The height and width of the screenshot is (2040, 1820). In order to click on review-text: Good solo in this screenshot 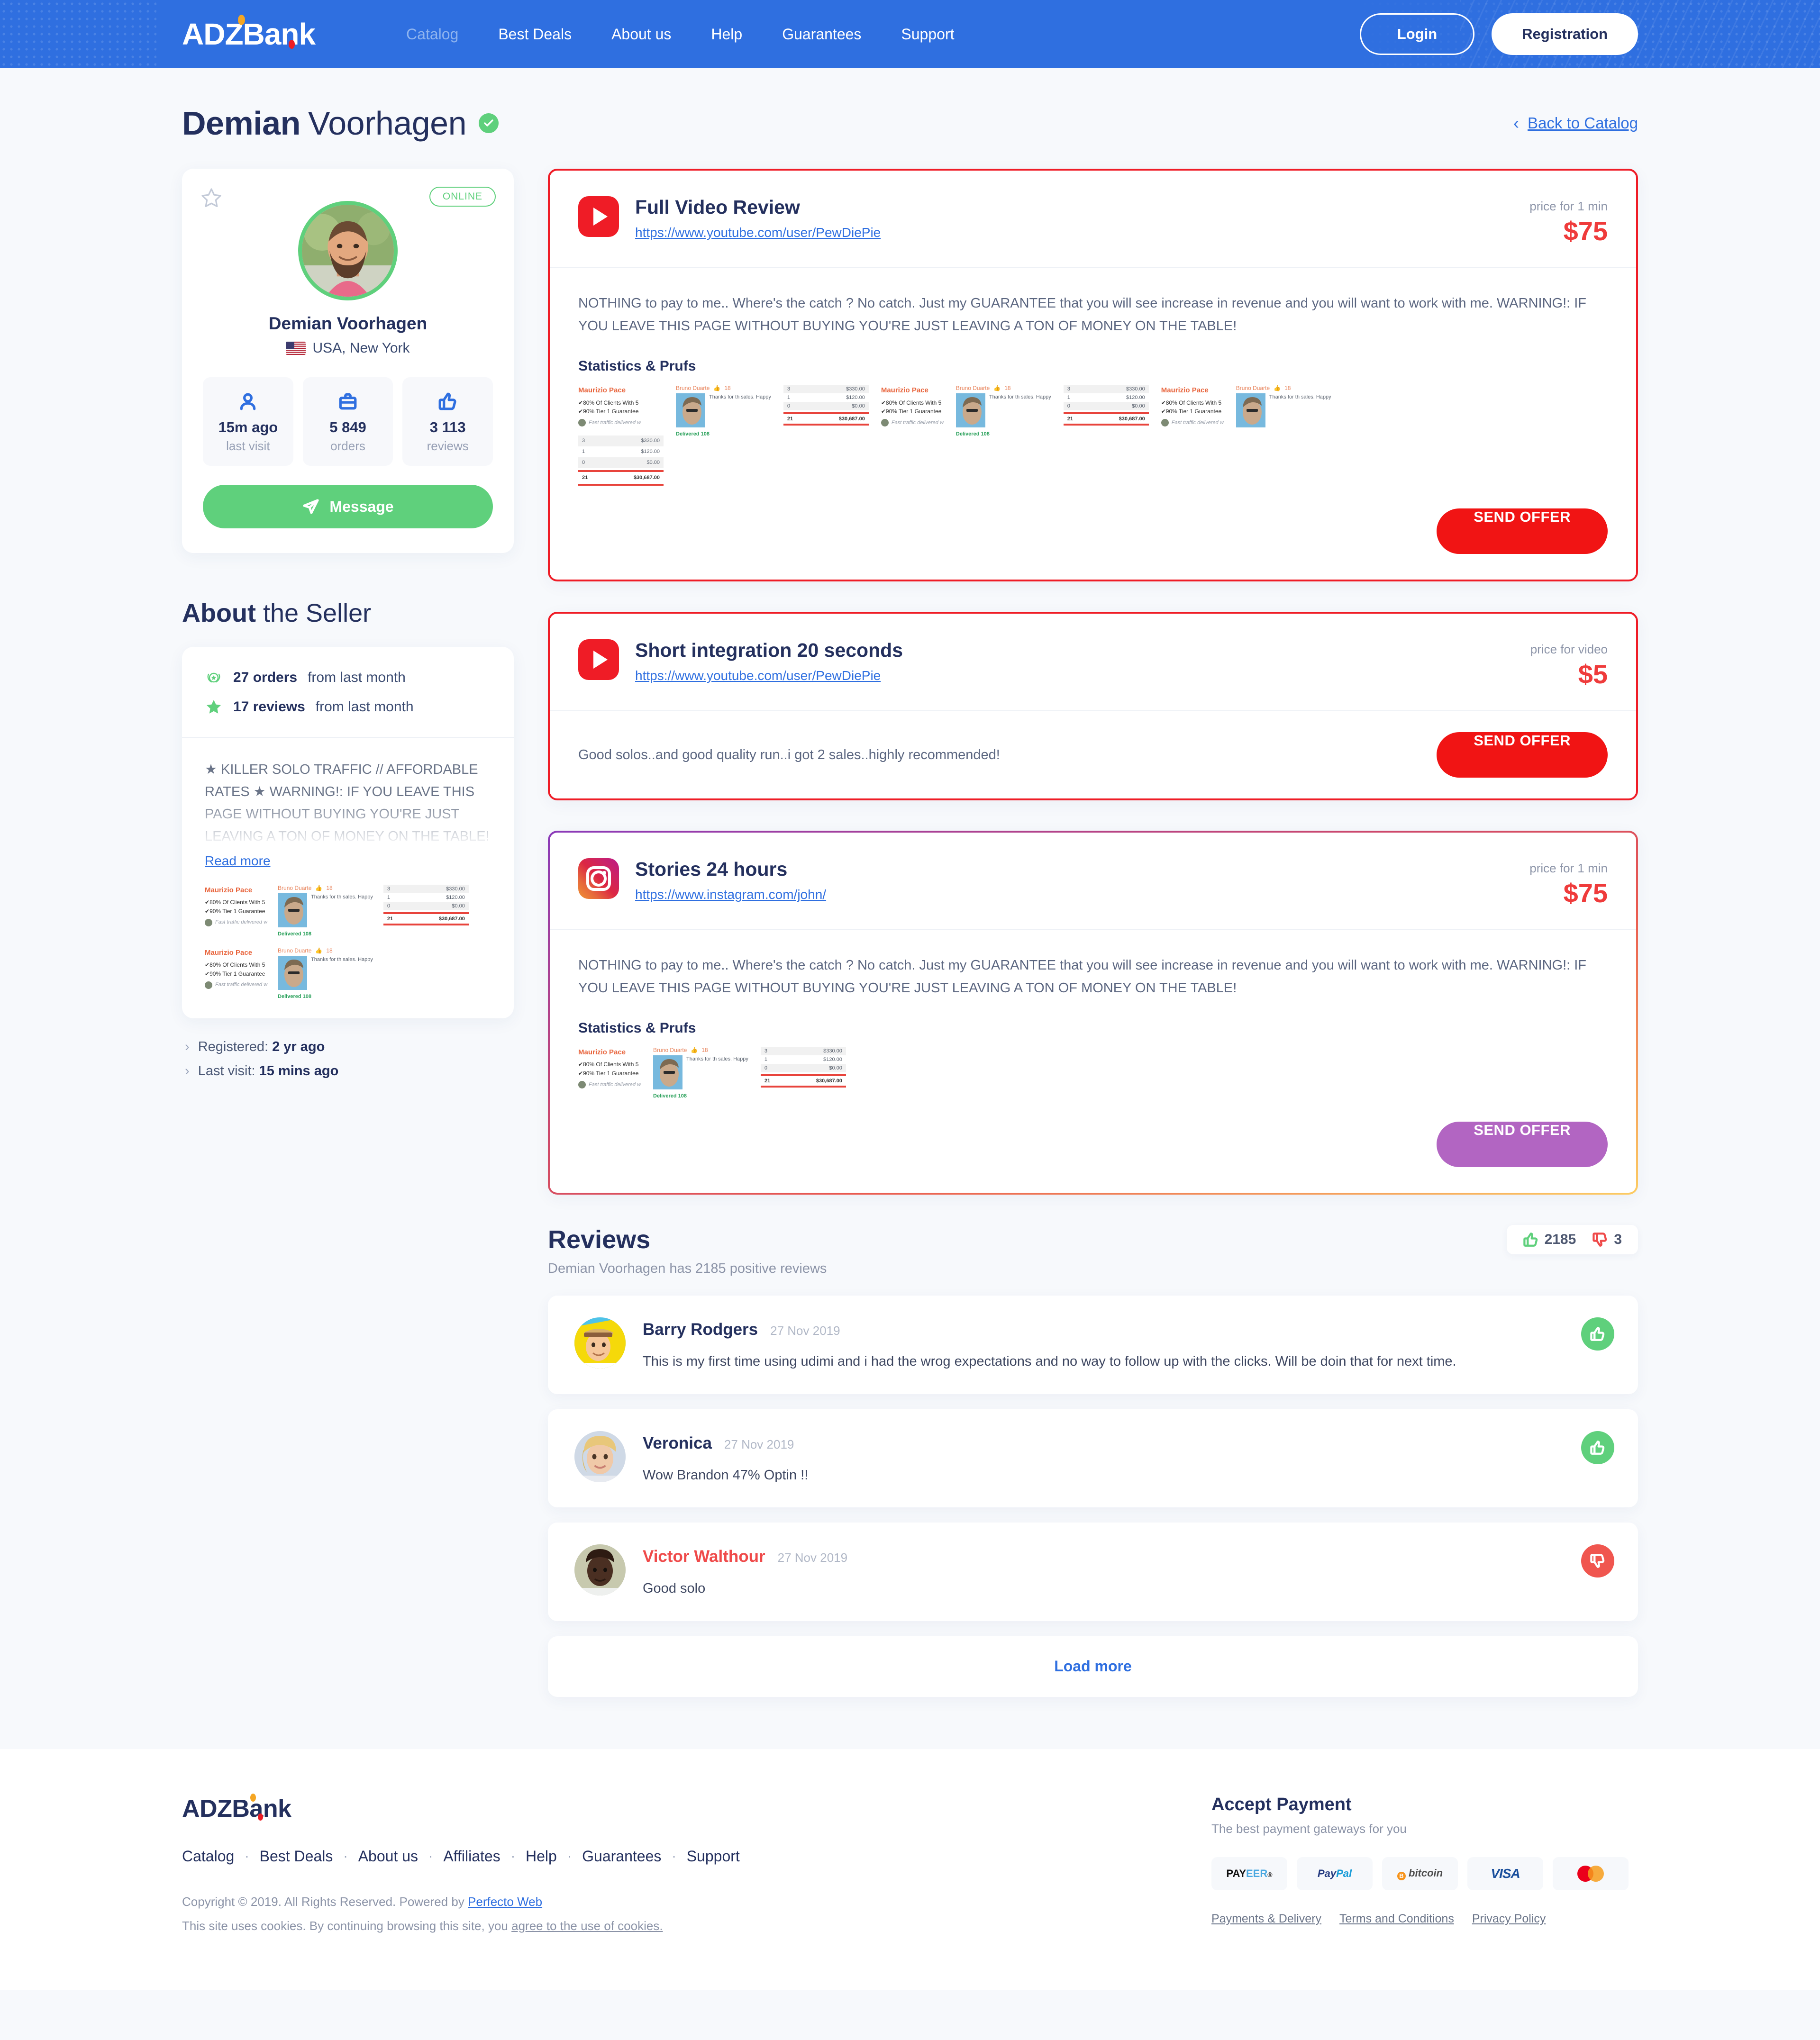, I will do `click(674, 1588)`.